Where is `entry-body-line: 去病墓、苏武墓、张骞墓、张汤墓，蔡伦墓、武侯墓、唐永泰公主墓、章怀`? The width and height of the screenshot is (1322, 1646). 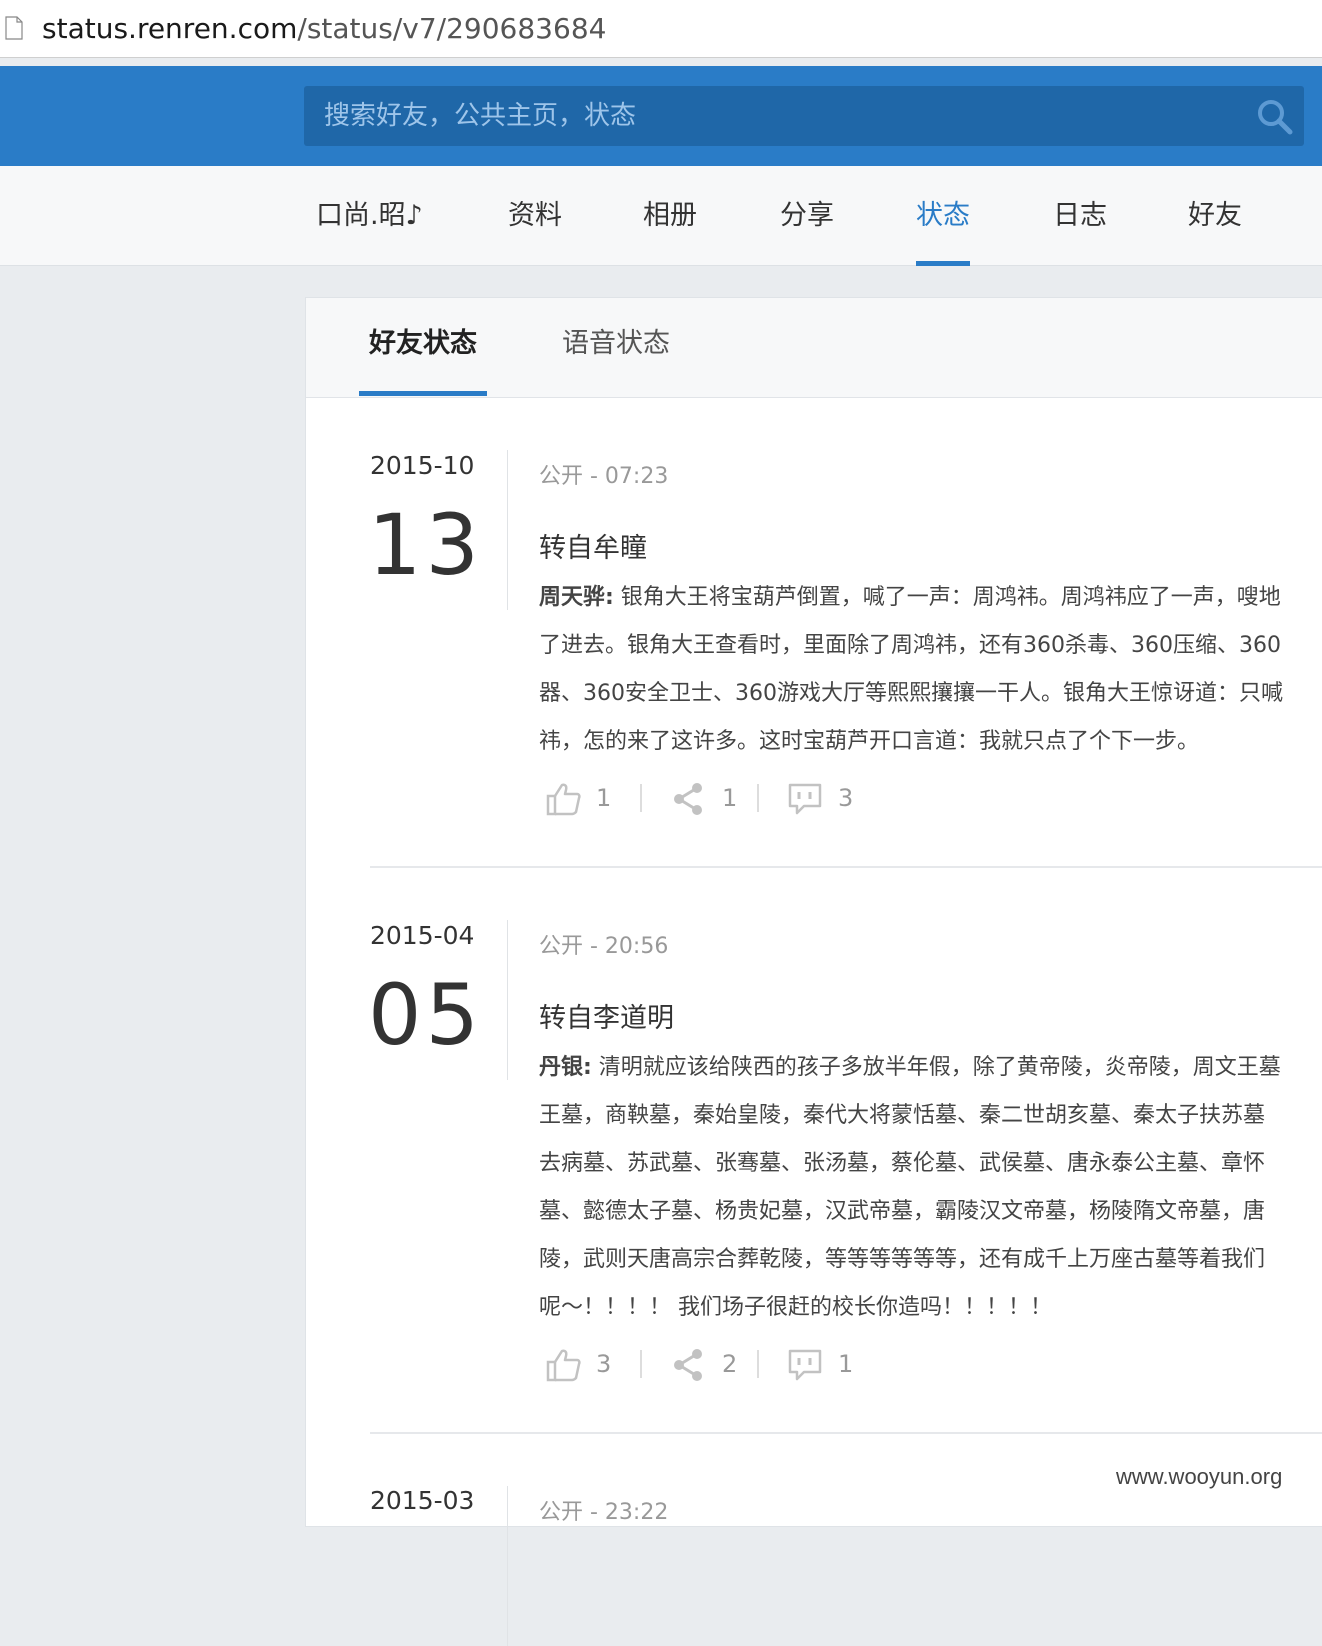 entry-body-line: 去病墓、苏武墓、张骞墓、张汤墓，蔡伦墓、武侯墓、唐永泰公主墓、章怀 is located at coordinates (902, 1163).